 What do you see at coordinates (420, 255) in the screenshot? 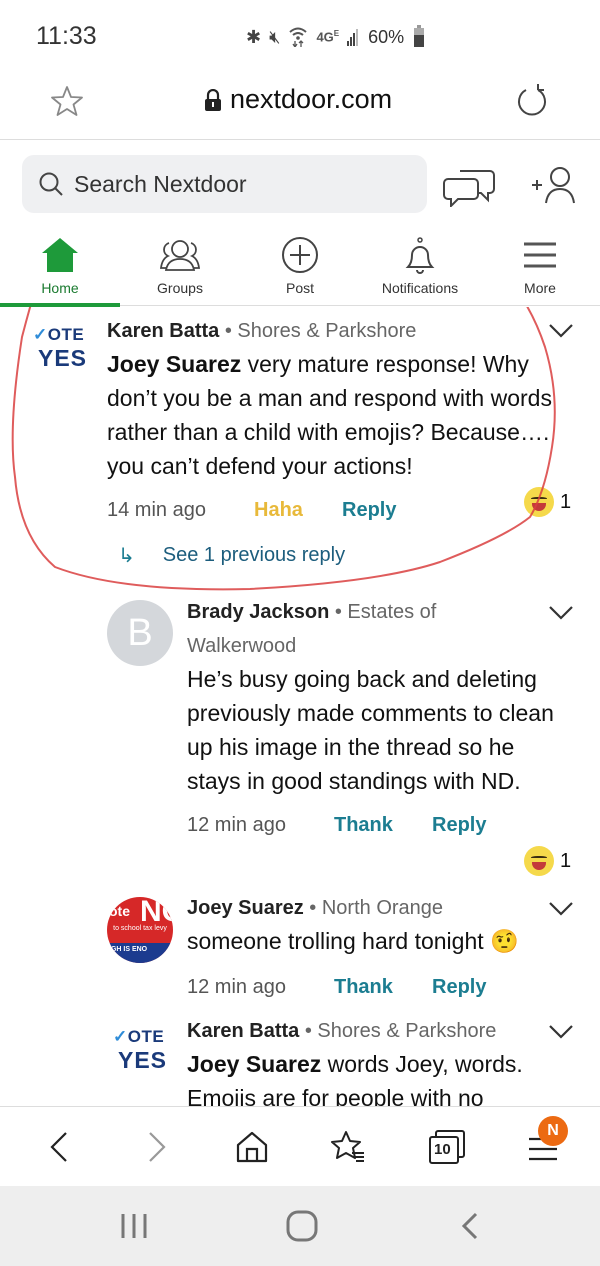
I see `bell-icon` at bounding box center [420, 255].